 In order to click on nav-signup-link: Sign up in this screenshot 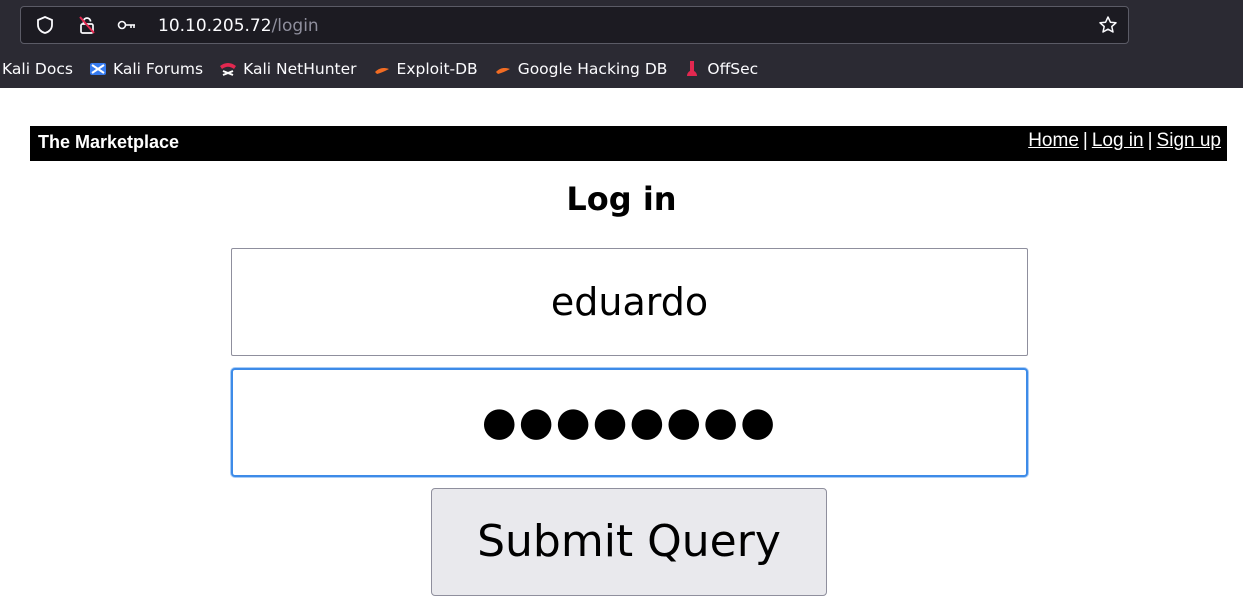, I will do `click(1189, 140)`.